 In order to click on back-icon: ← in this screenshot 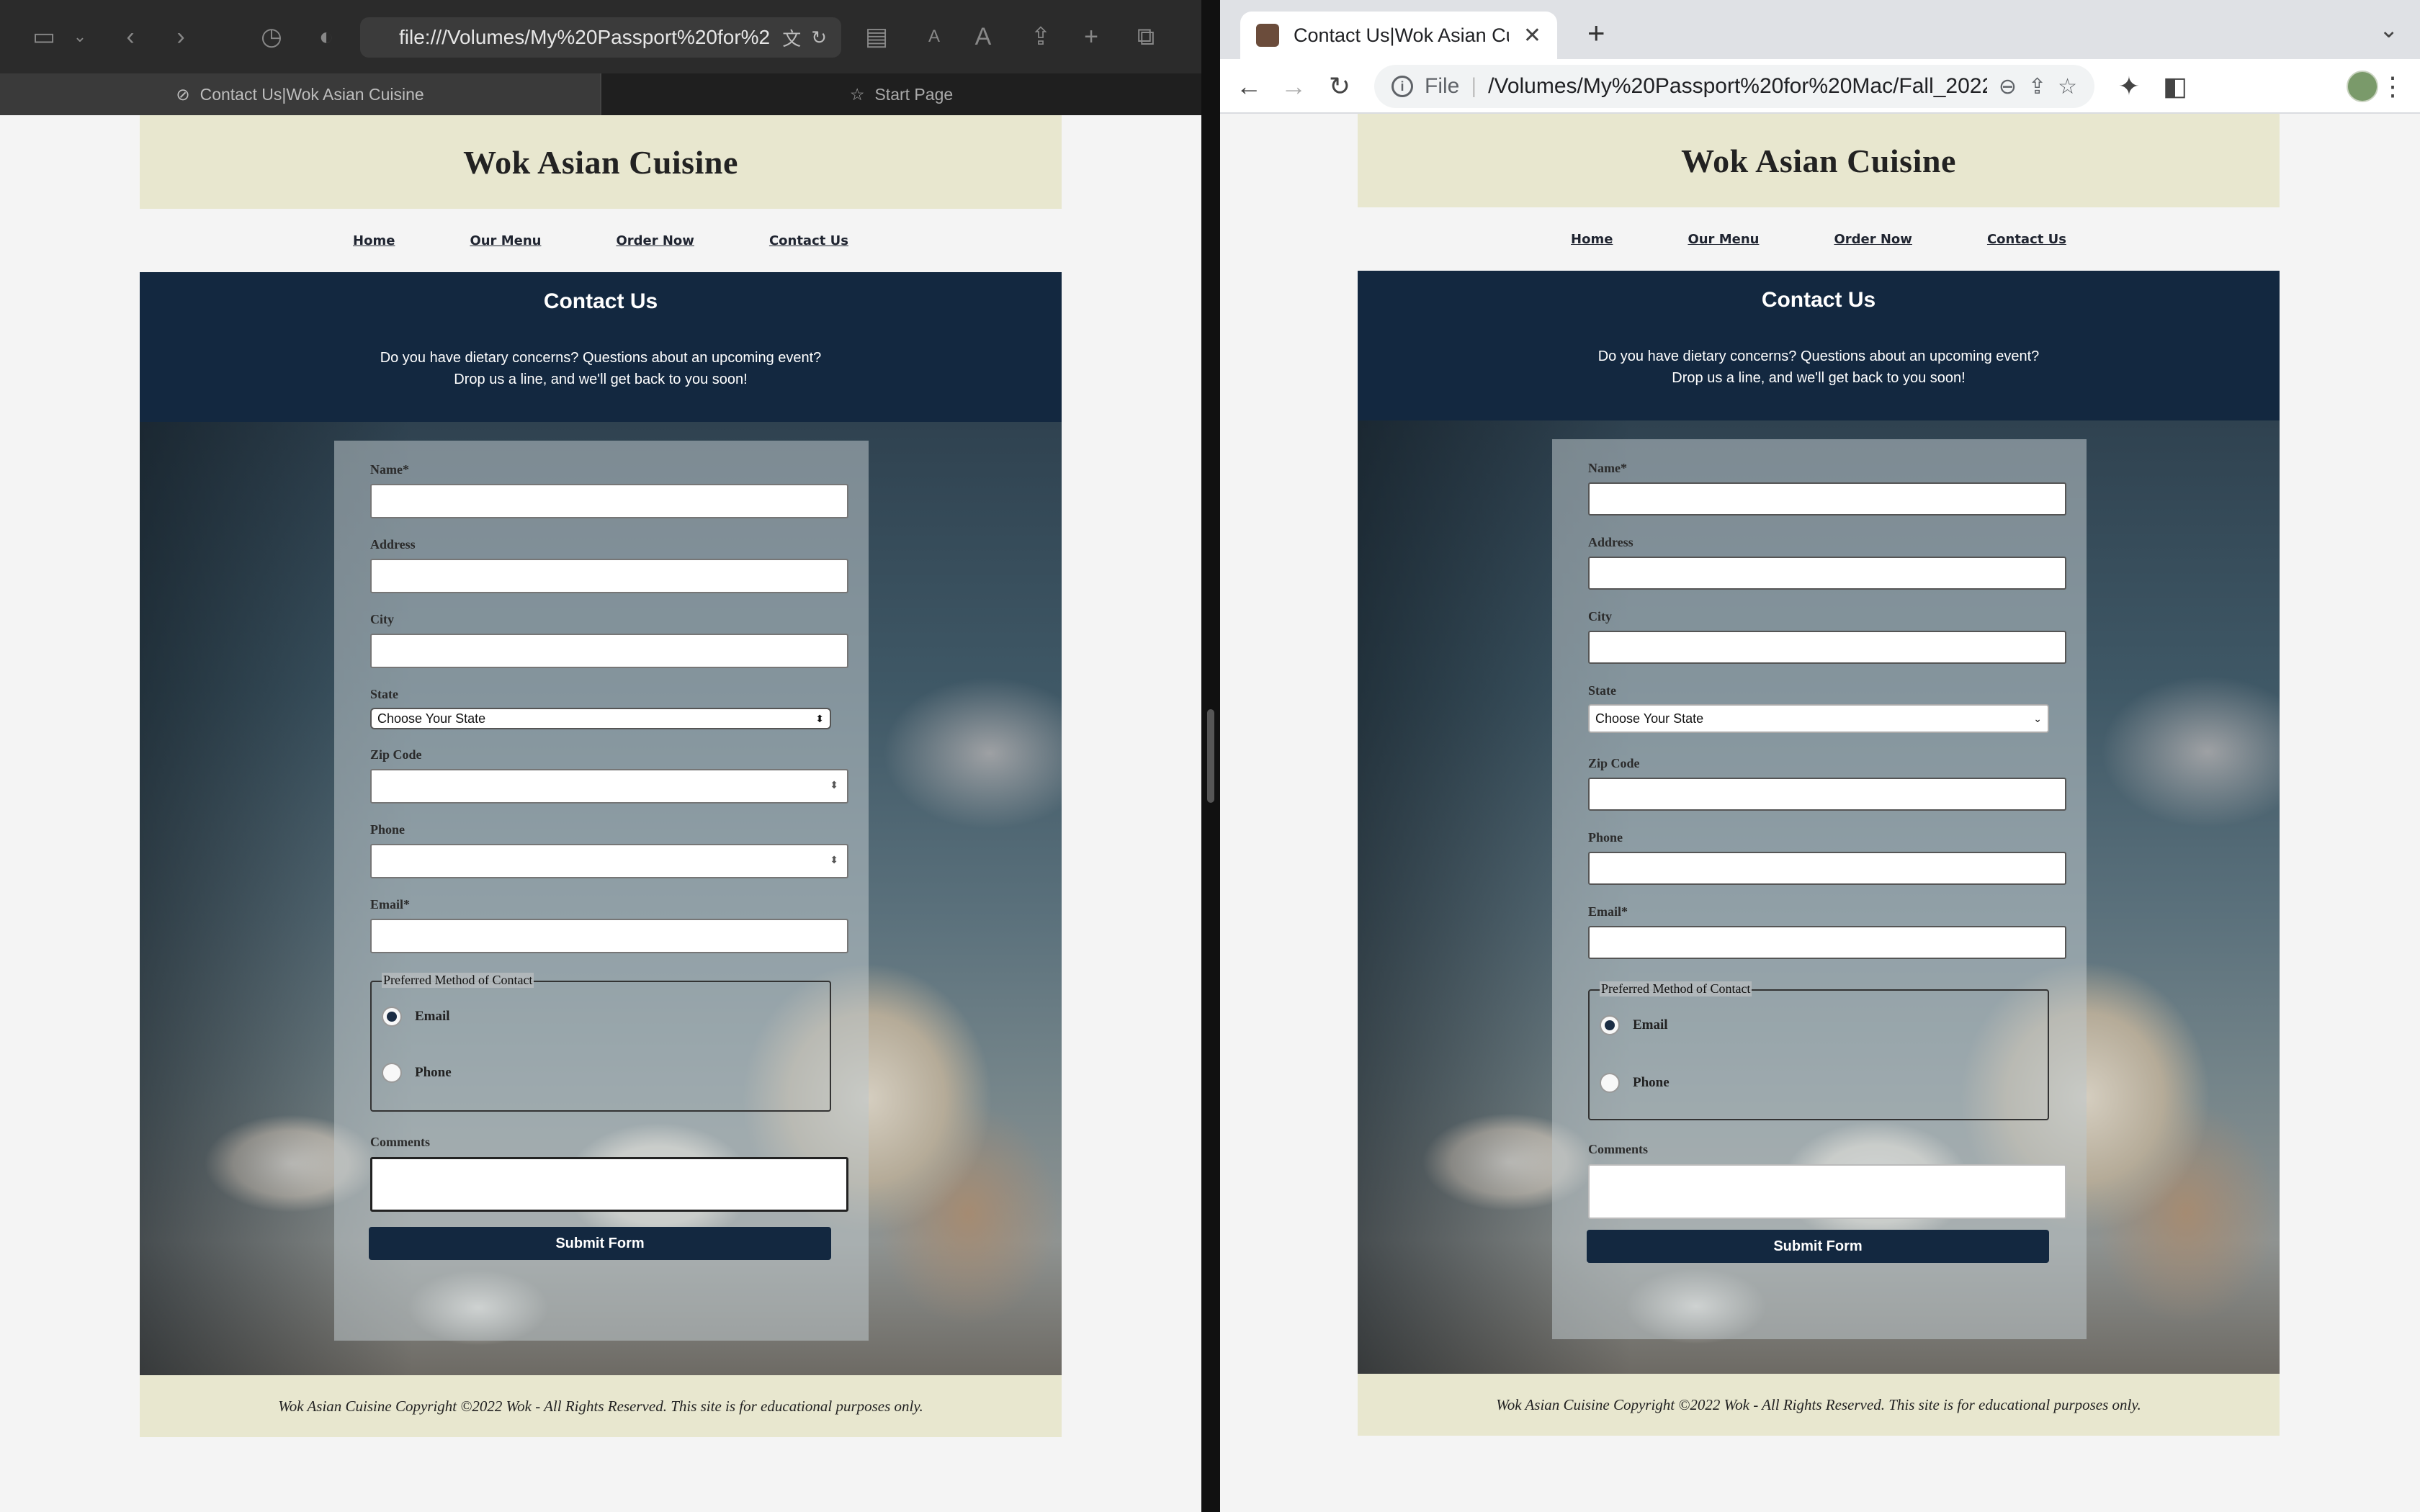, I will do `click(1249, 86)`.